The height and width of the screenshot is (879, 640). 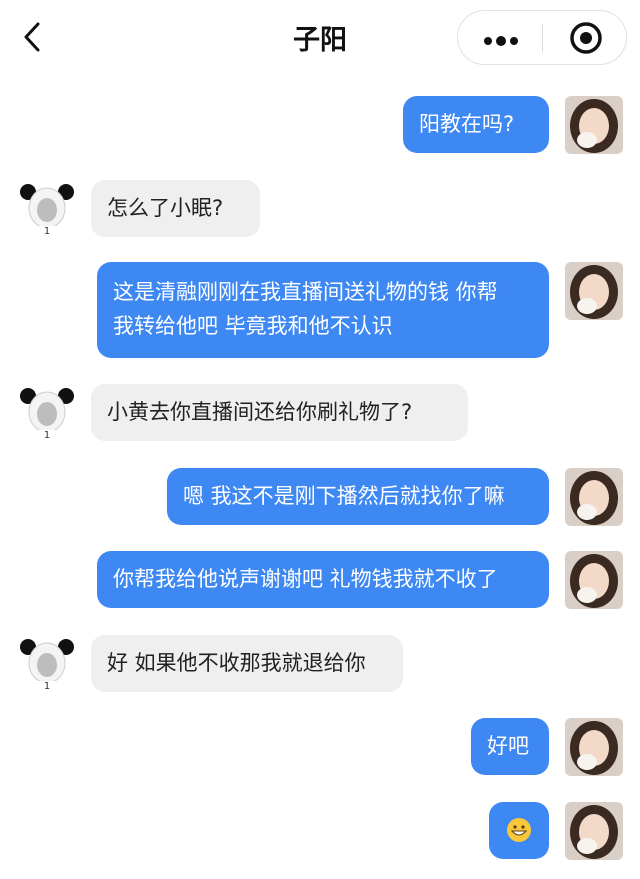 What do you see at coordinates (323, 310) in the screenshot?
I see `message-bubble-me: 这是清融刚刚在我直播间送礼物的钱 你帮 我转给他吧 毕竟我和他不认识` at bounding box center [323, 310].